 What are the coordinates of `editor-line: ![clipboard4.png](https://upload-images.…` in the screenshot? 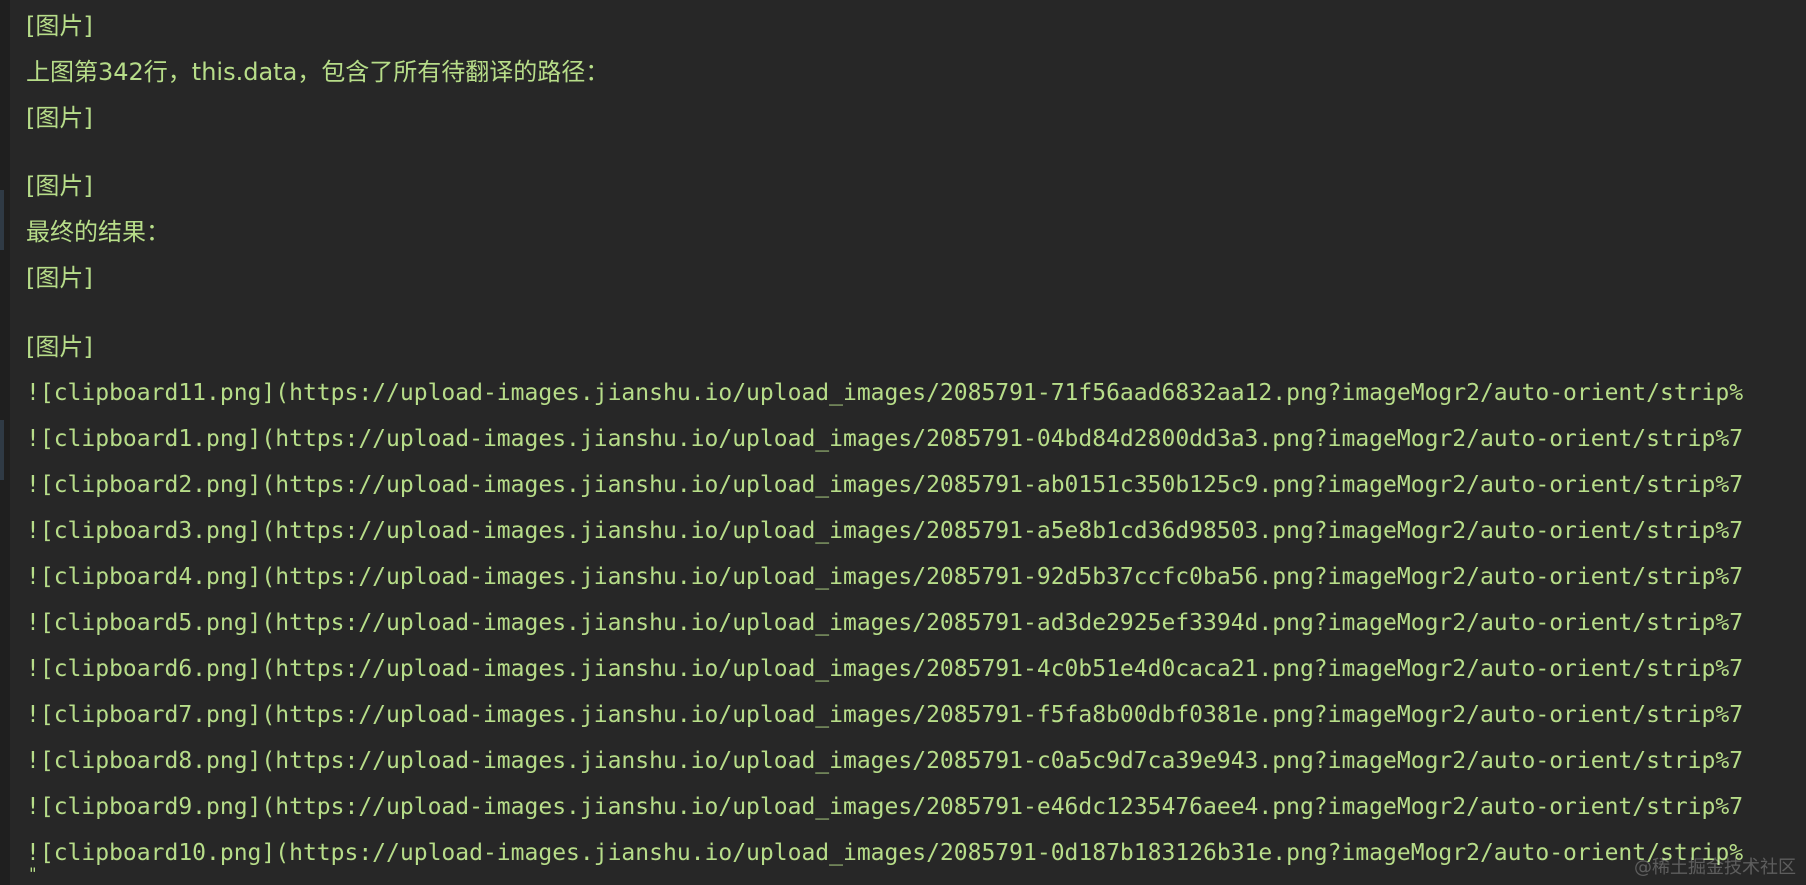 It's located at (884, 577).